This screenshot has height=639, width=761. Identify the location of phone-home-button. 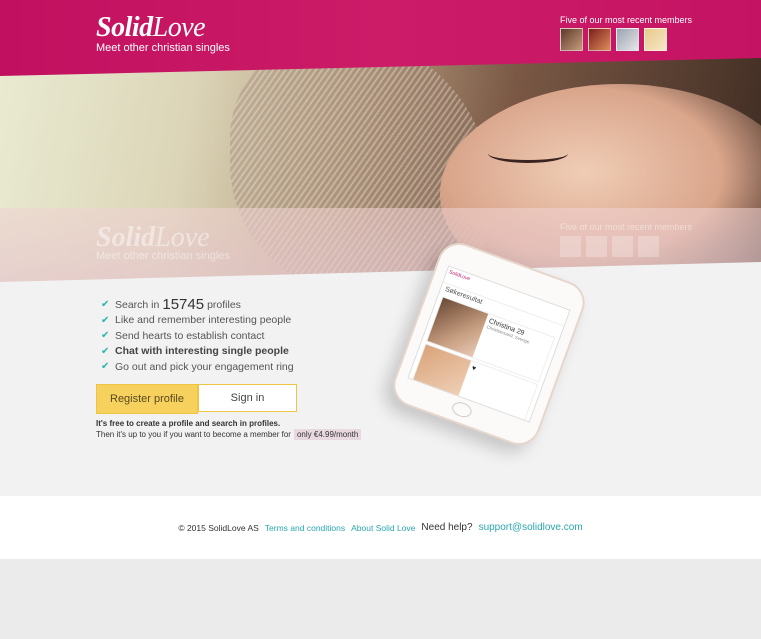
(462, 409).